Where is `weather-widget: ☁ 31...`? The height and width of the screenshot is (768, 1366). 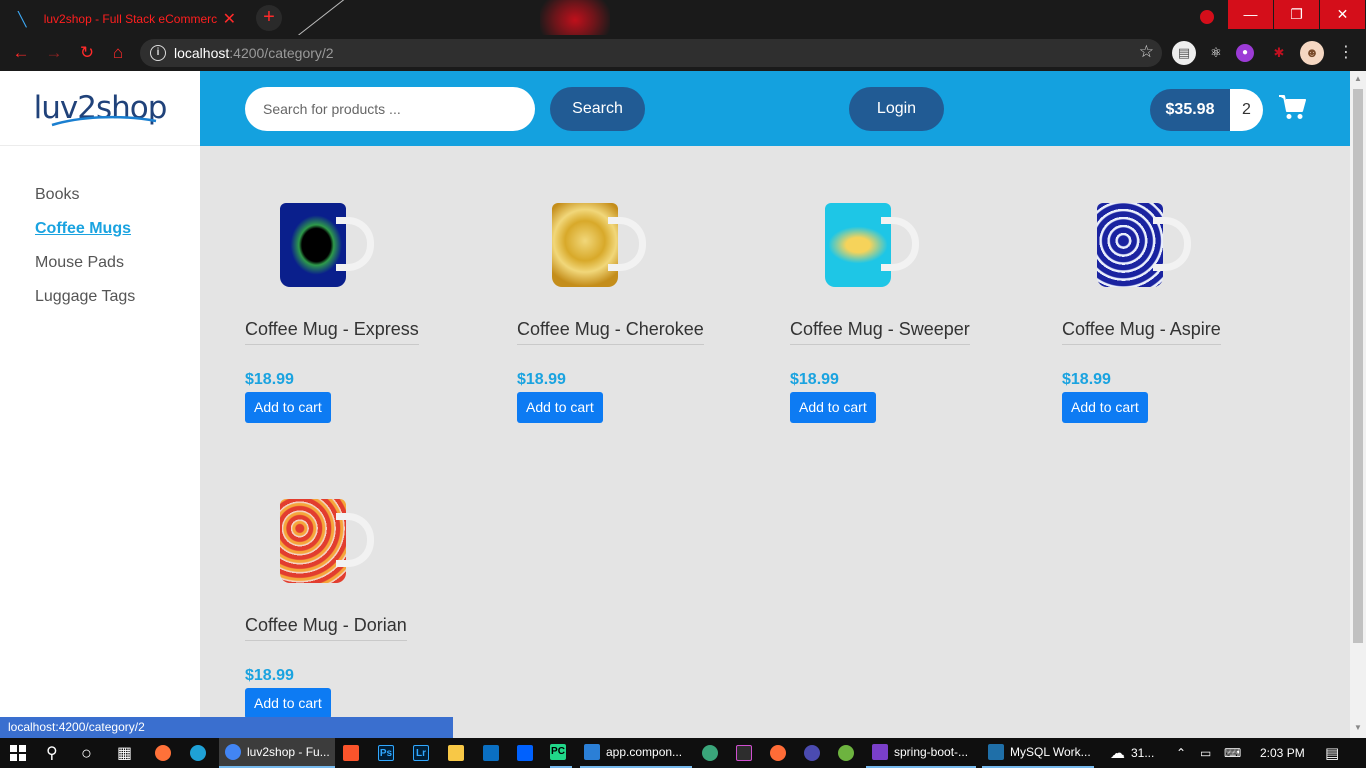 weather-widget: ☁ 31... is located at coordinates (1132, 753).